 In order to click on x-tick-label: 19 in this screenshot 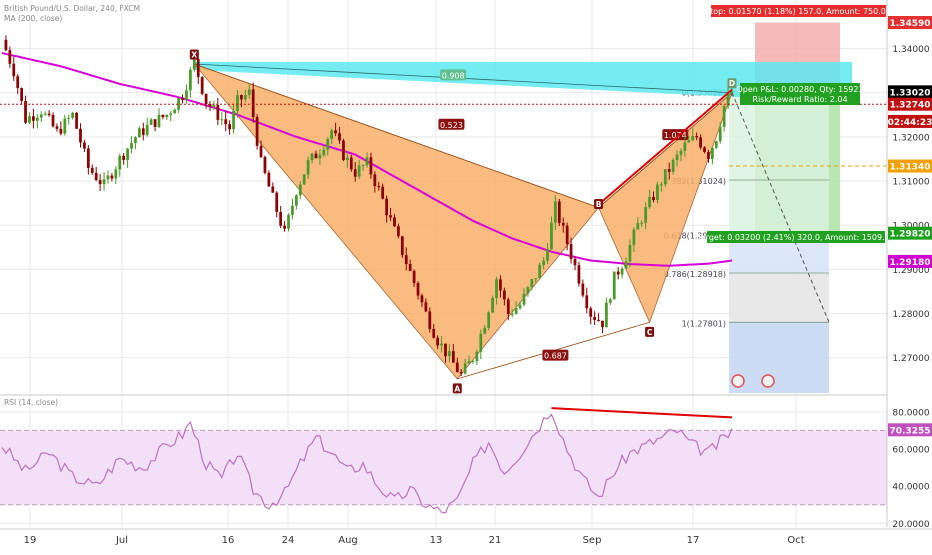, I will do `click(30, 540)`.